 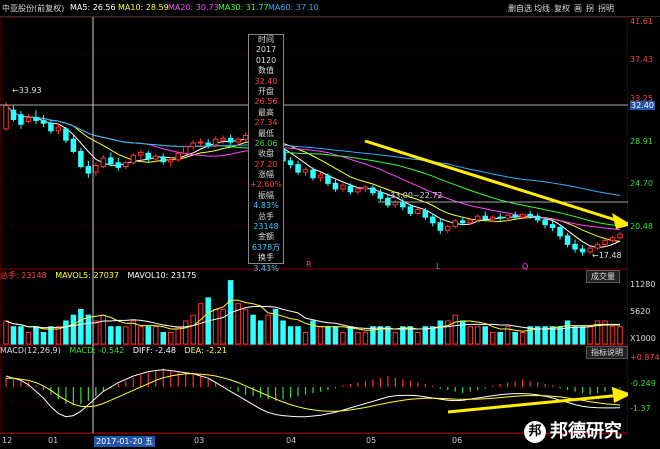 What do you see at coordinates (525, 266) in the screenshot?
I see `marker-q: Q` at bounding box center [525, 266].